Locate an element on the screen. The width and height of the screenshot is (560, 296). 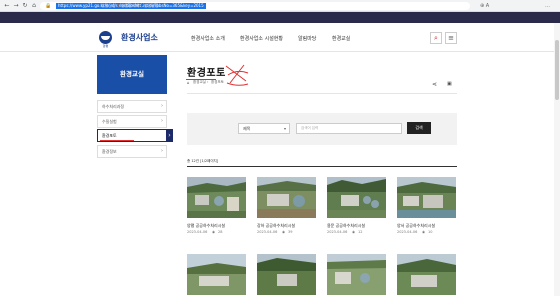
card-views: 28 is located at coordinates (220, 232).